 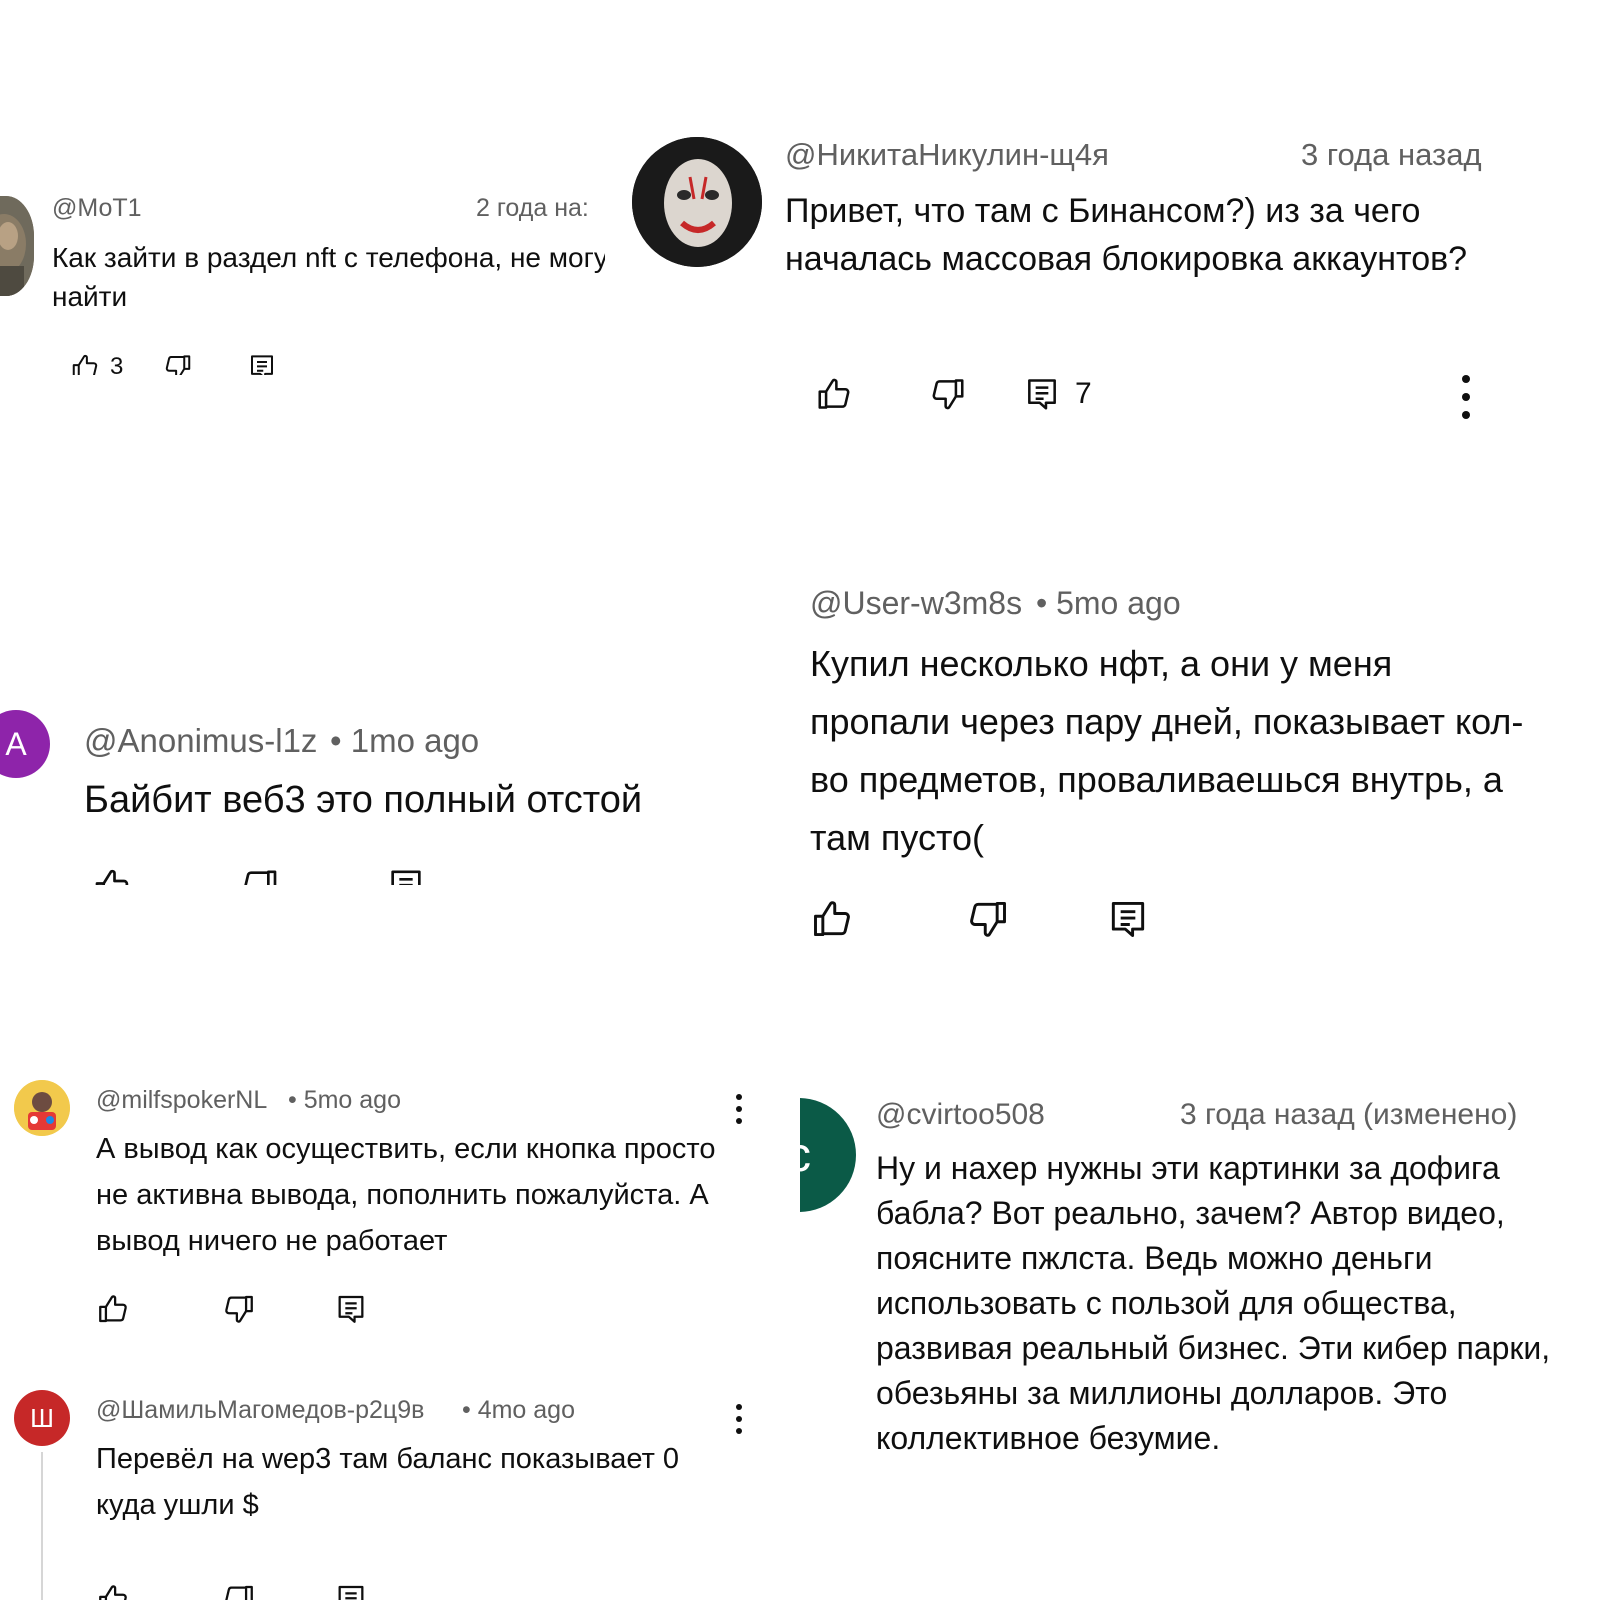 I want to click on like-count: 3, so click(x=117, y=364).